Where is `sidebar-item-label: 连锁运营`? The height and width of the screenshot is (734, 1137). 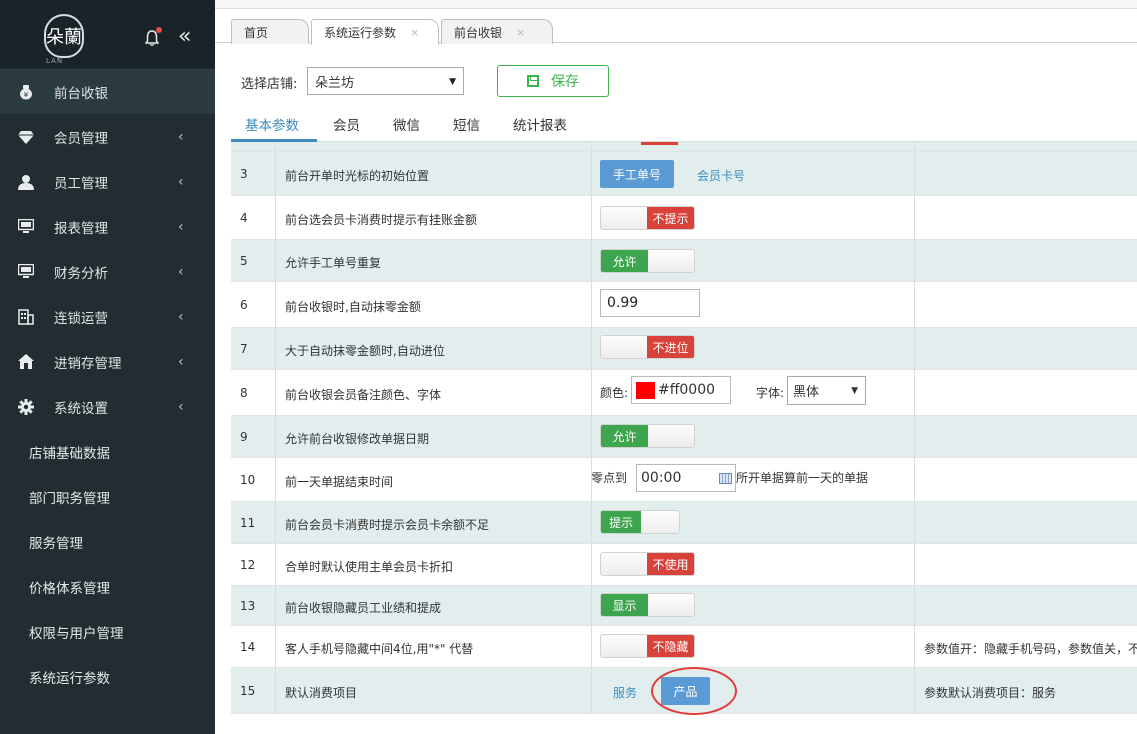
sidebar-item-label: 连锁运营 is located at coordinates (81, 318).